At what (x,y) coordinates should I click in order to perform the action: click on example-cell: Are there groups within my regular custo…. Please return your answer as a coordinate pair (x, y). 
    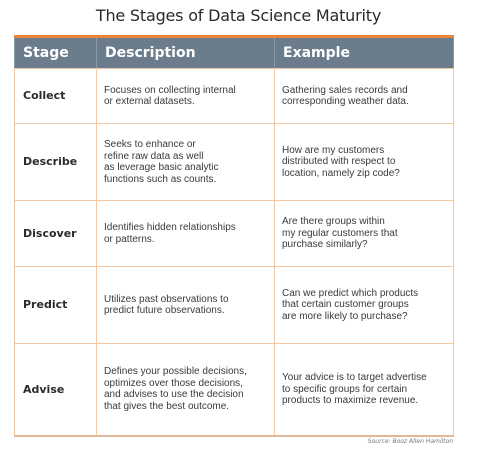
    Looking at the image, I should click on (364, 233).